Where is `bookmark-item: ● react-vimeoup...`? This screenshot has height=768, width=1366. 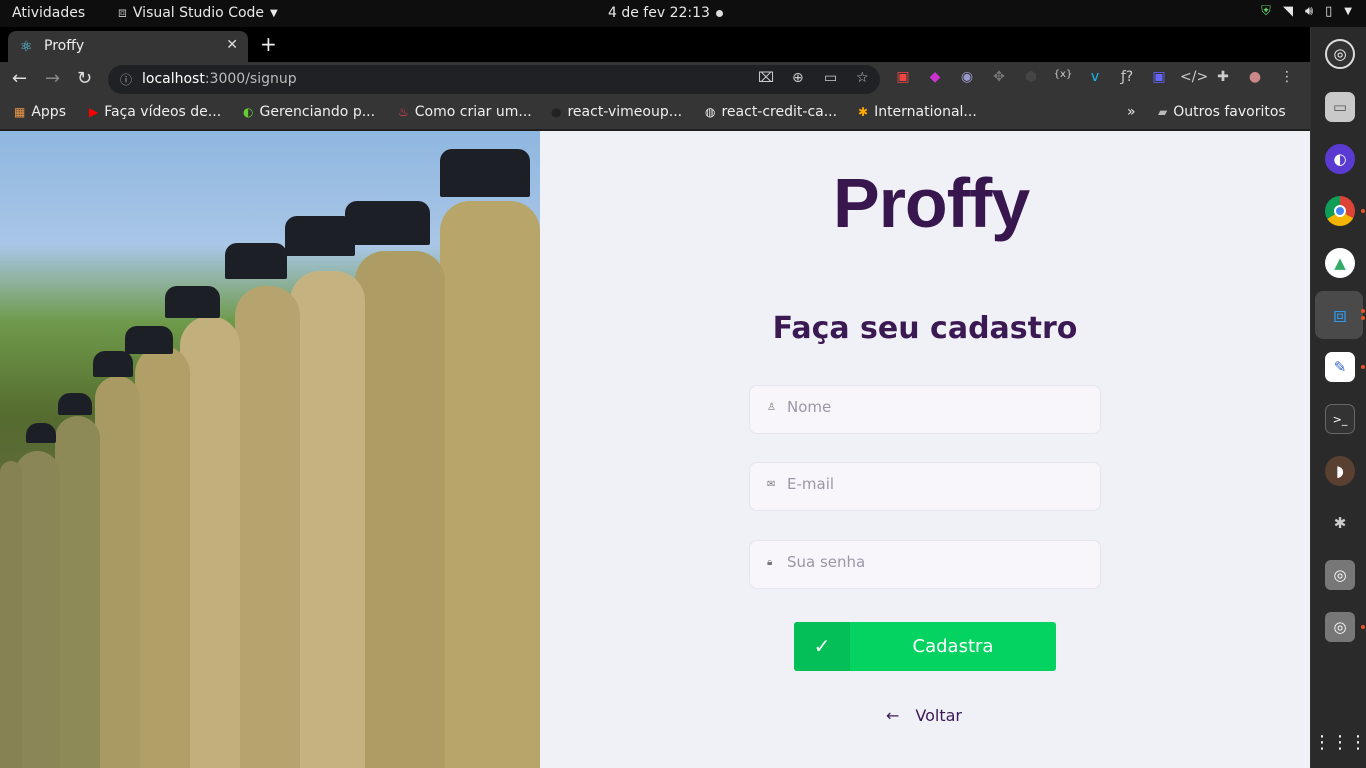
bookmark-item: ● react-vimeoup... is located at coordinates (616, 112).